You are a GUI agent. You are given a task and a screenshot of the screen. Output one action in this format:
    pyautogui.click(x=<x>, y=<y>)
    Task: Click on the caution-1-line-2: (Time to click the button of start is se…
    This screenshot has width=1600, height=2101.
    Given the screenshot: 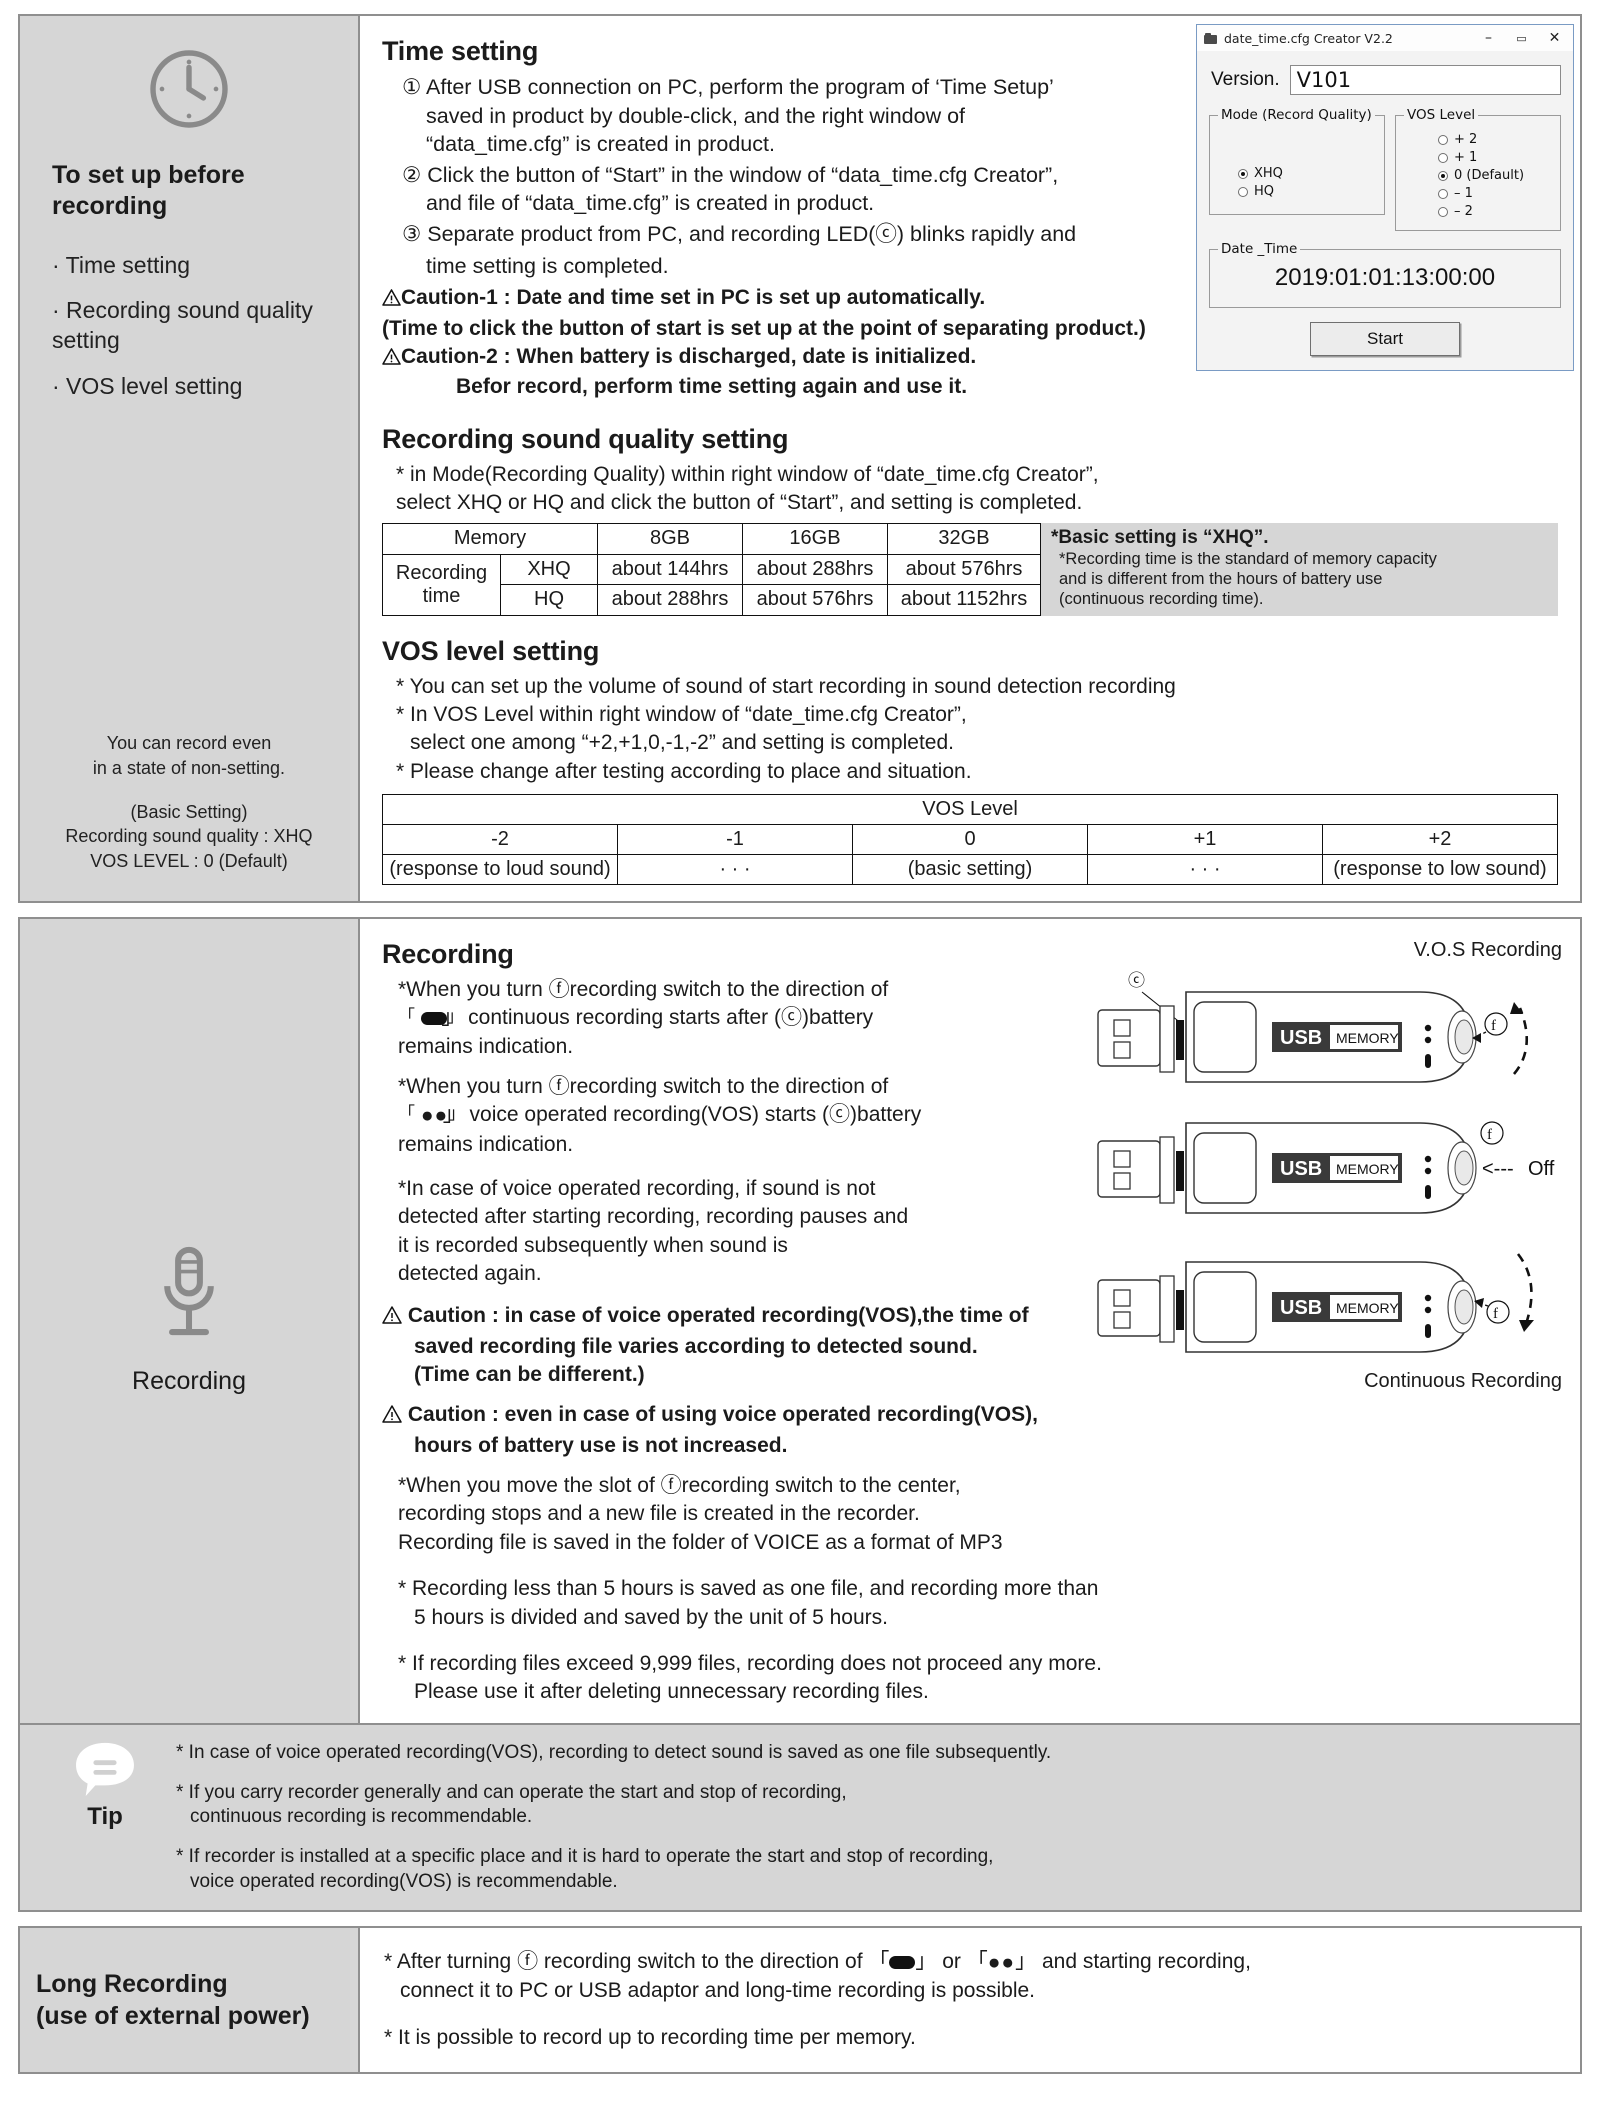 What is the action you would take?
    pyautogui.click(x=764, y=328)
    